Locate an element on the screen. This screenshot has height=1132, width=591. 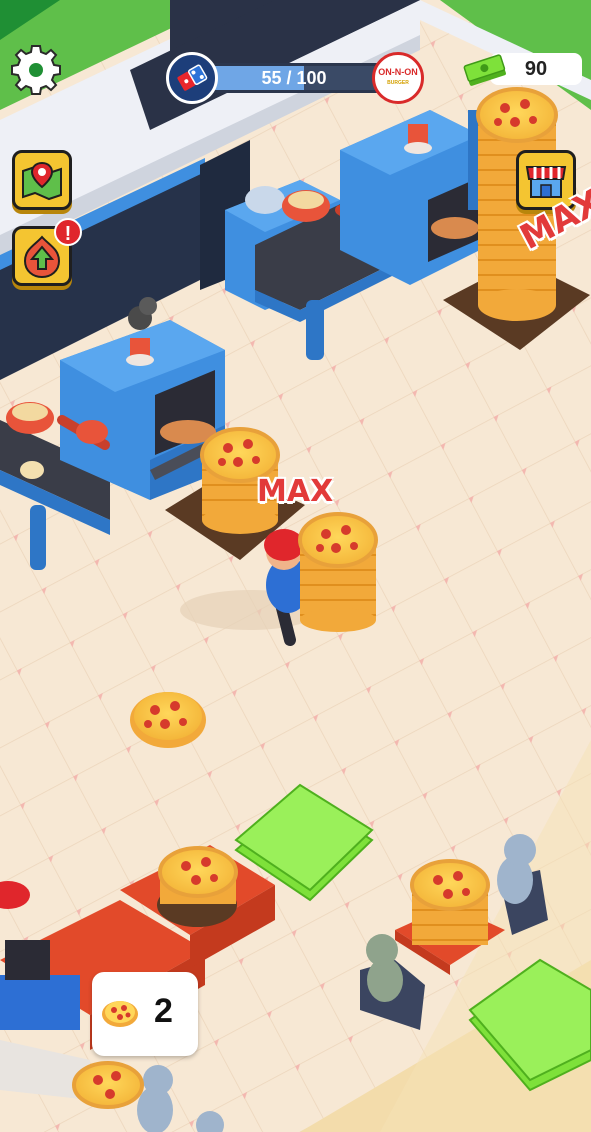
level-progress: 55 / 100 ON-N-ON BURGER is located at coordinates (295, 78).